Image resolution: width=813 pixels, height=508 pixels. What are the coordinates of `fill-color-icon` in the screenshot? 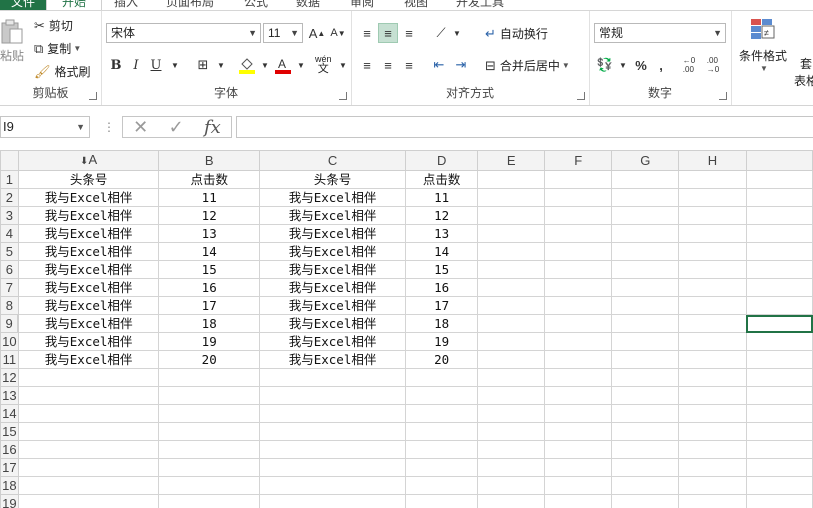 It's located at (247, 65).